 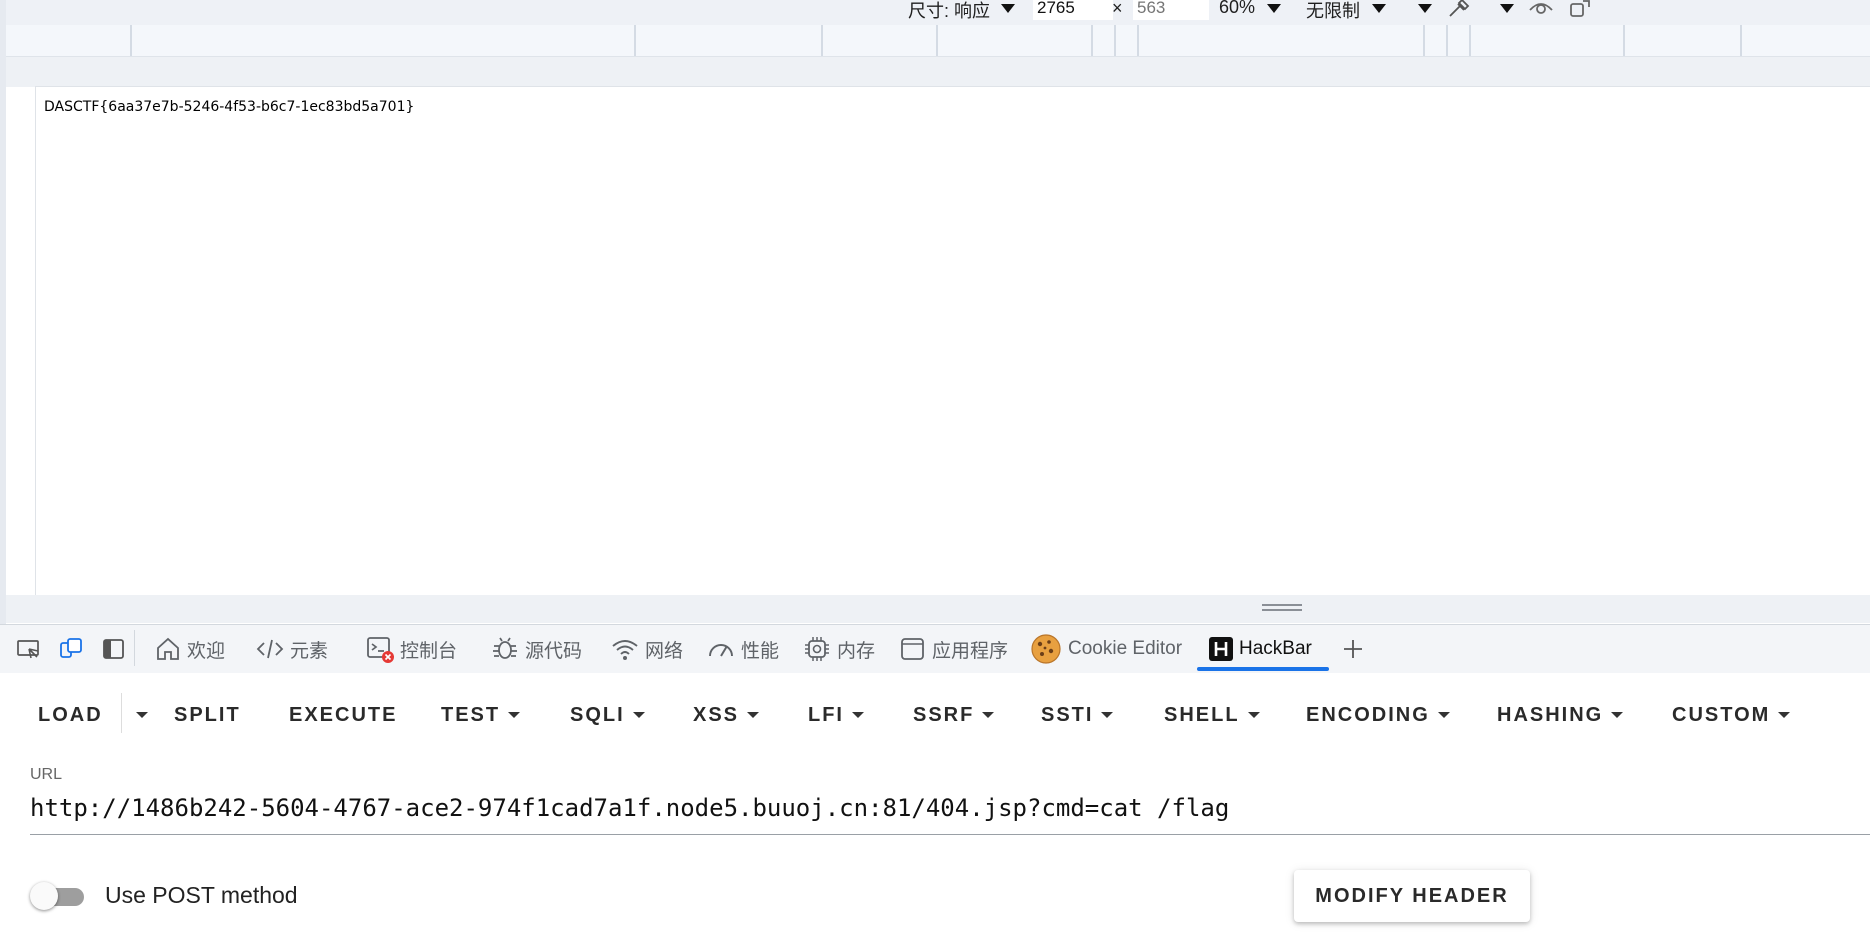 I want to click on sqli-menu-button: SQLI, so click(x=607, y=715).